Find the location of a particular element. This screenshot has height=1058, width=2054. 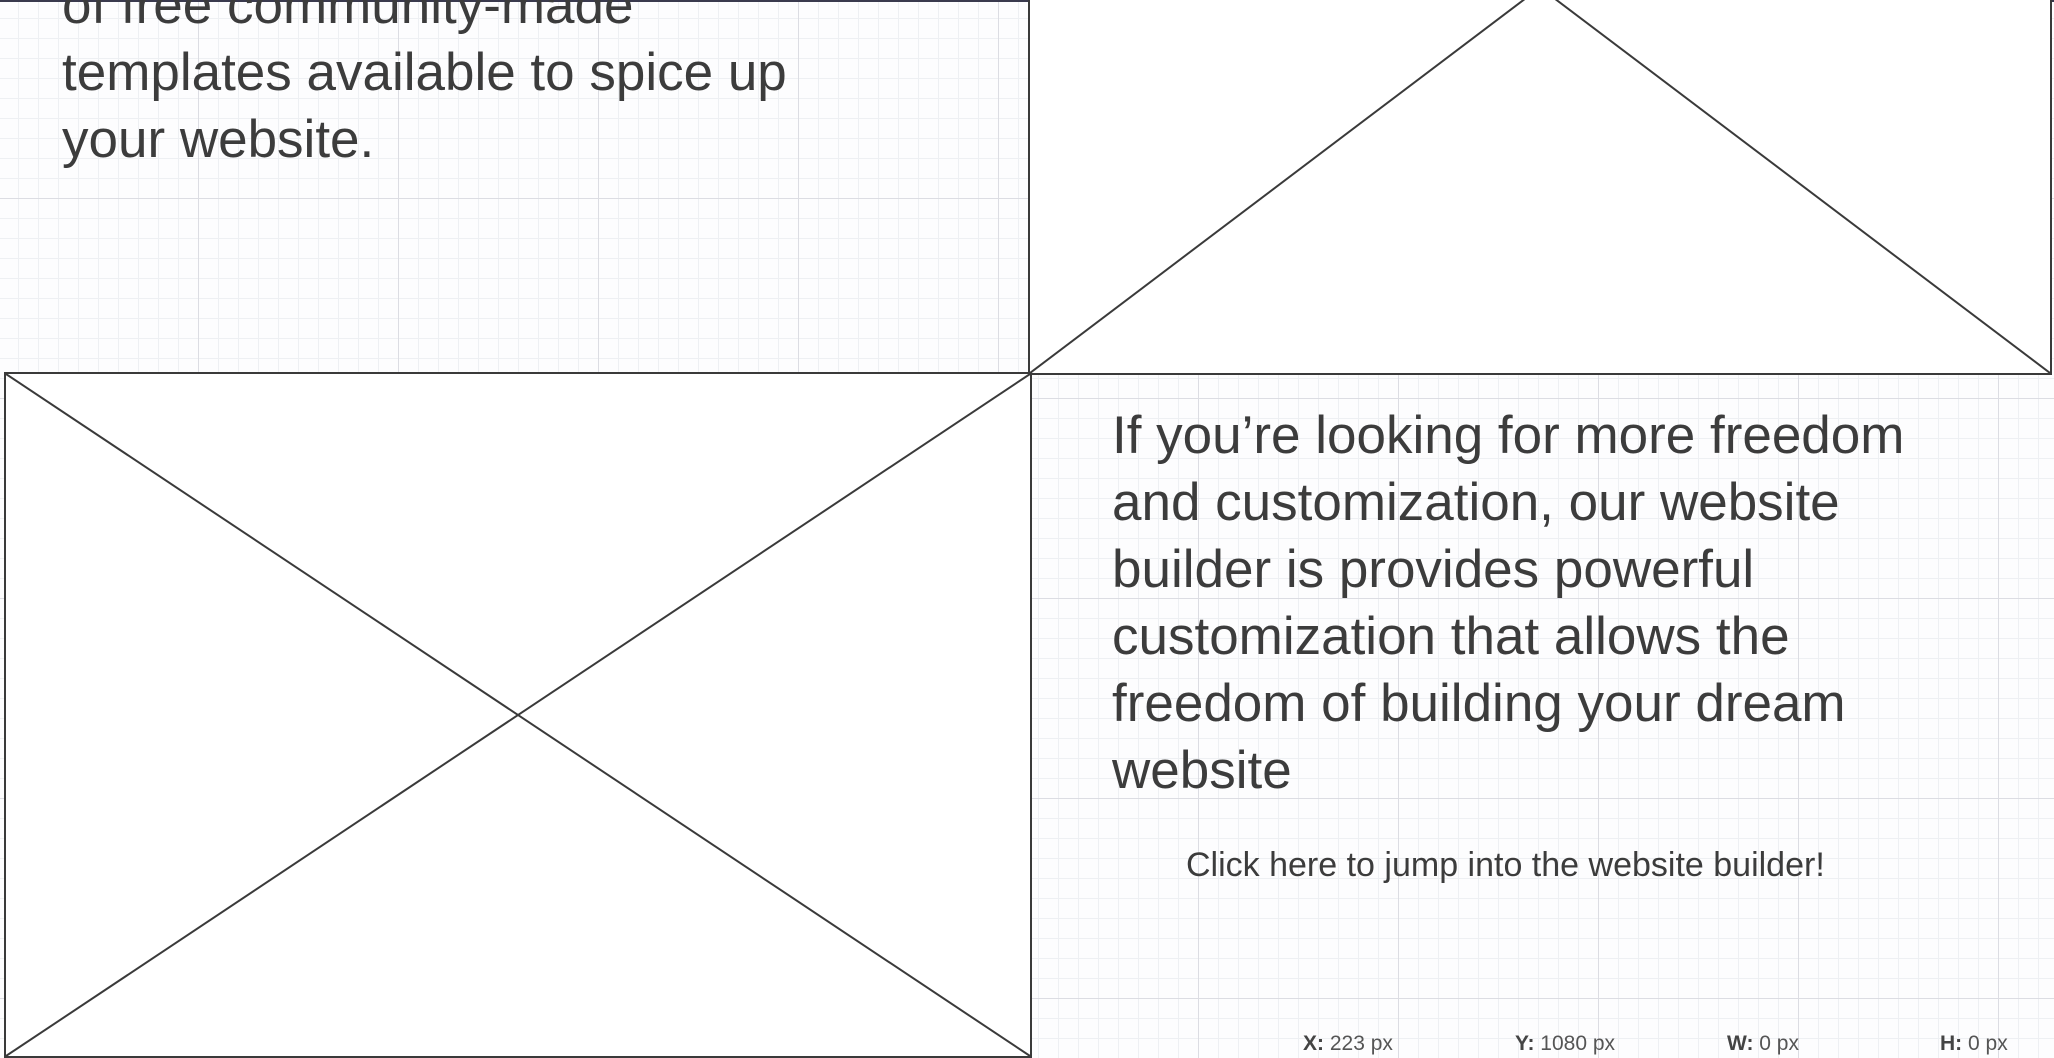

x-label: X: is located at coordinates (1313, 1043).